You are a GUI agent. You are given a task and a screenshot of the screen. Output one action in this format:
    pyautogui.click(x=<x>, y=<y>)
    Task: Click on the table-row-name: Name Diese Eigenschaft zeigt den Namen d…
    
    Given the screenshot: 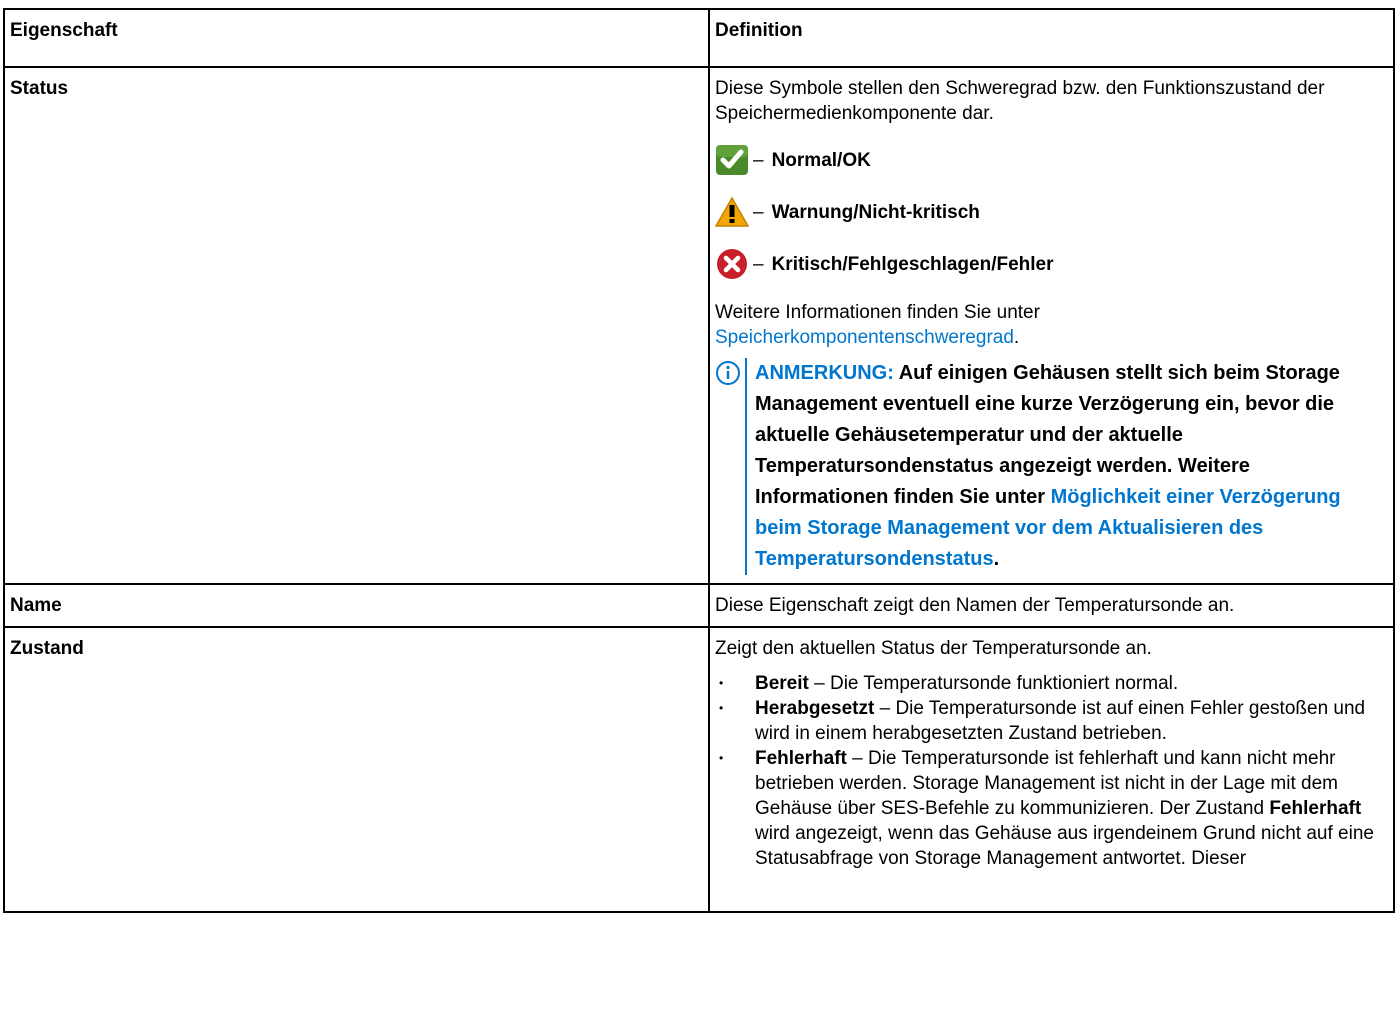 What is the action you would take?
    pyautogui.click(x=699, y=605)
    